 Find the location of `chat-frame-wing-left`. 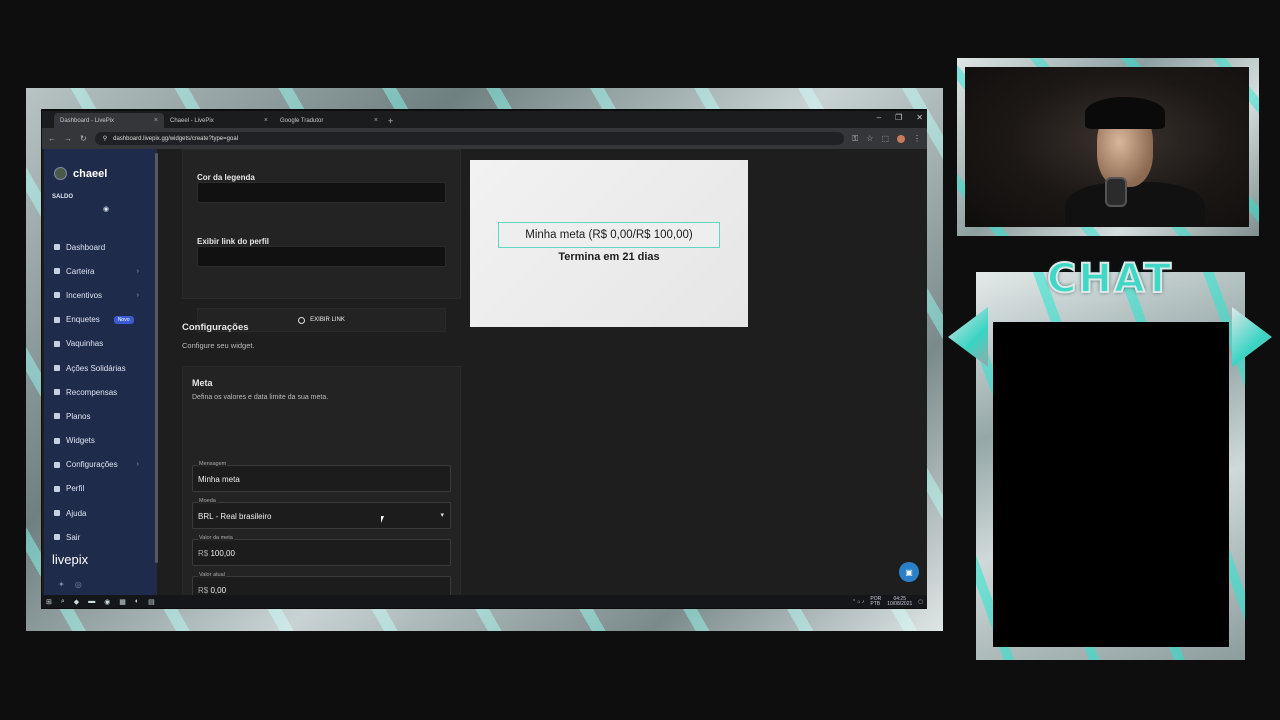

chat-frame-wing-left is located at coordinates (968, 337).